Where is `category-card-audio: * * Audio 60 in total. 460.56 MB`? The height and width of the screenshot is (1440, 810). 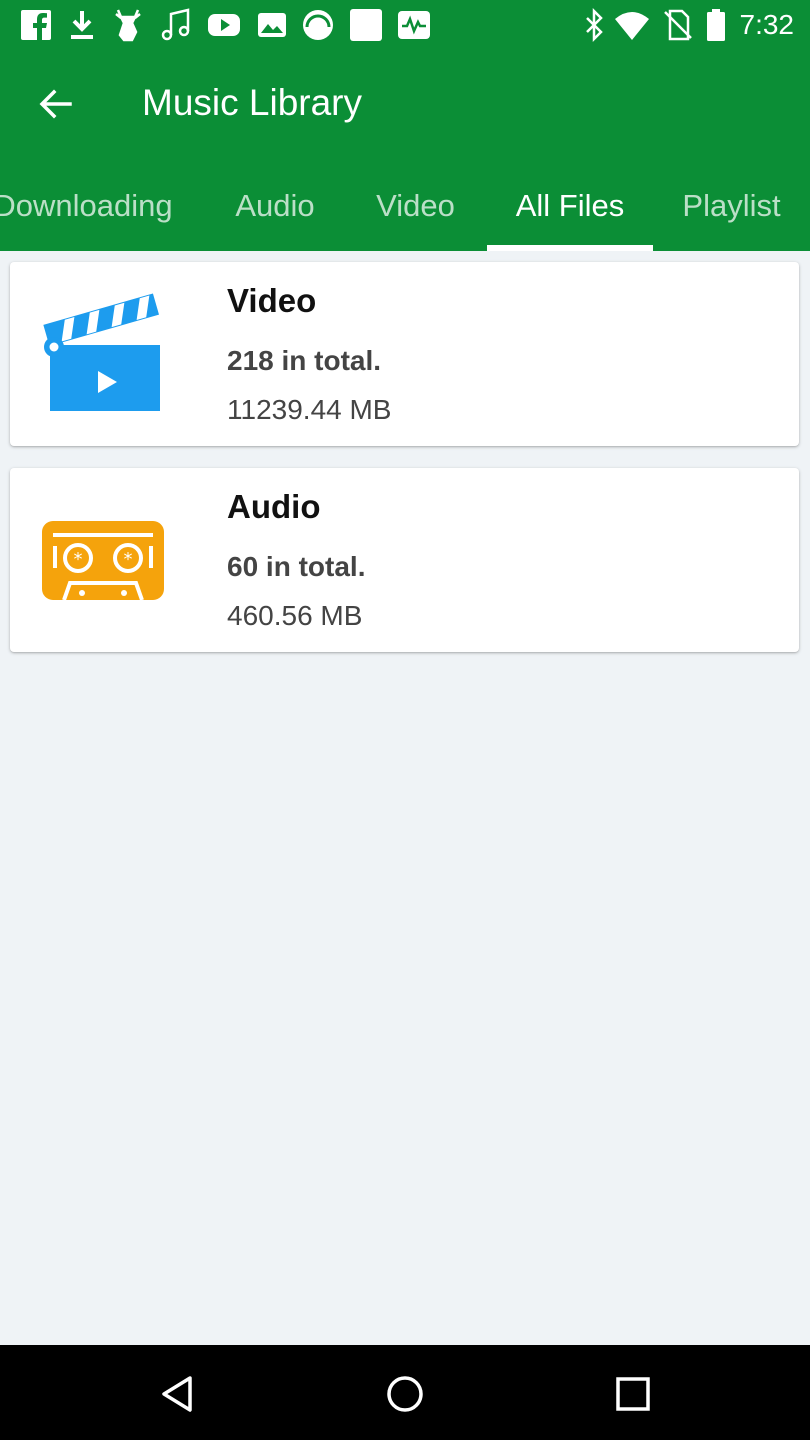
category-card-audio: * * Audio 60 in total. 460.56 MB is located at coordinates (404, 560).